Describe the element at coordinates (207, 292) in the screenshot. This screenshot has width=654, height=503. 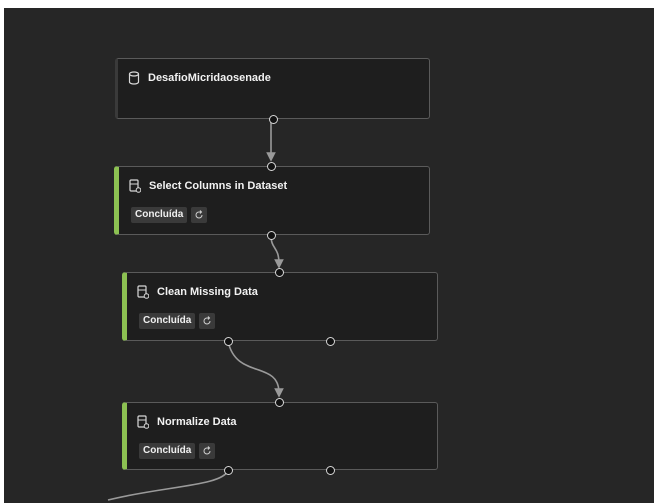
I see `node-title: Clean Missing Data` at that location.